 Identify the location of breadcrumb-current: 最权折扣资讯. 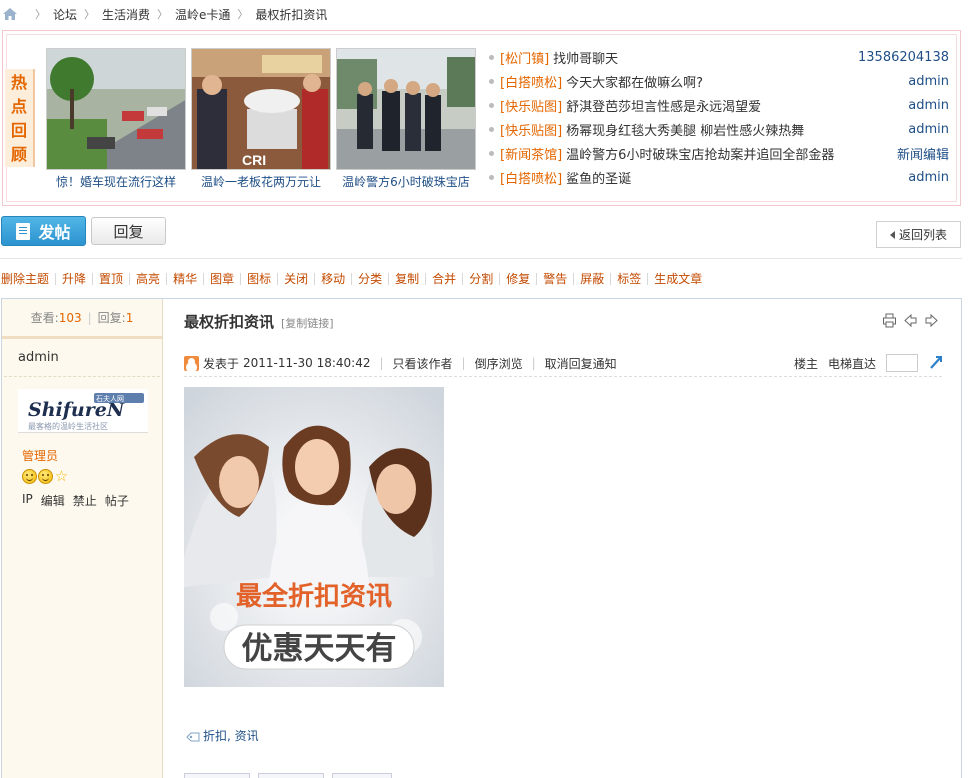
(291, 14).